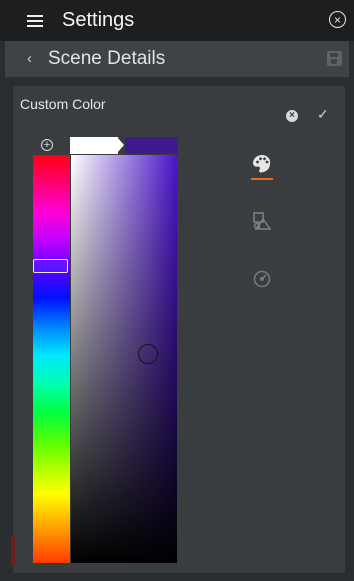 This screenshot has height=581, width=354. Describe the element at coordinates (337, 19) in the screenshot. I see `close-icon: ×` at that location.